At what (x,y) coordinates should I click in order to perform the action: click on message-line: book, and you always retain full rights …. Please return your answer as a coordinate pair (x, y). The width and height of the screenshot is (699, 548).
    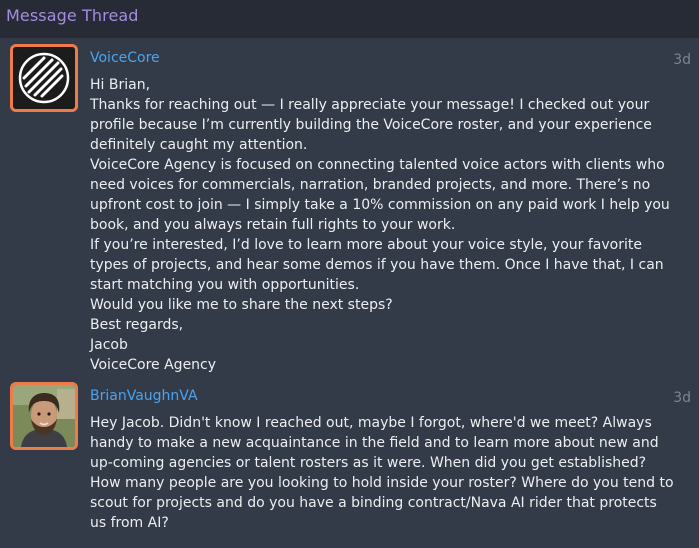
    Looking at the image, I should click on (273, 225).